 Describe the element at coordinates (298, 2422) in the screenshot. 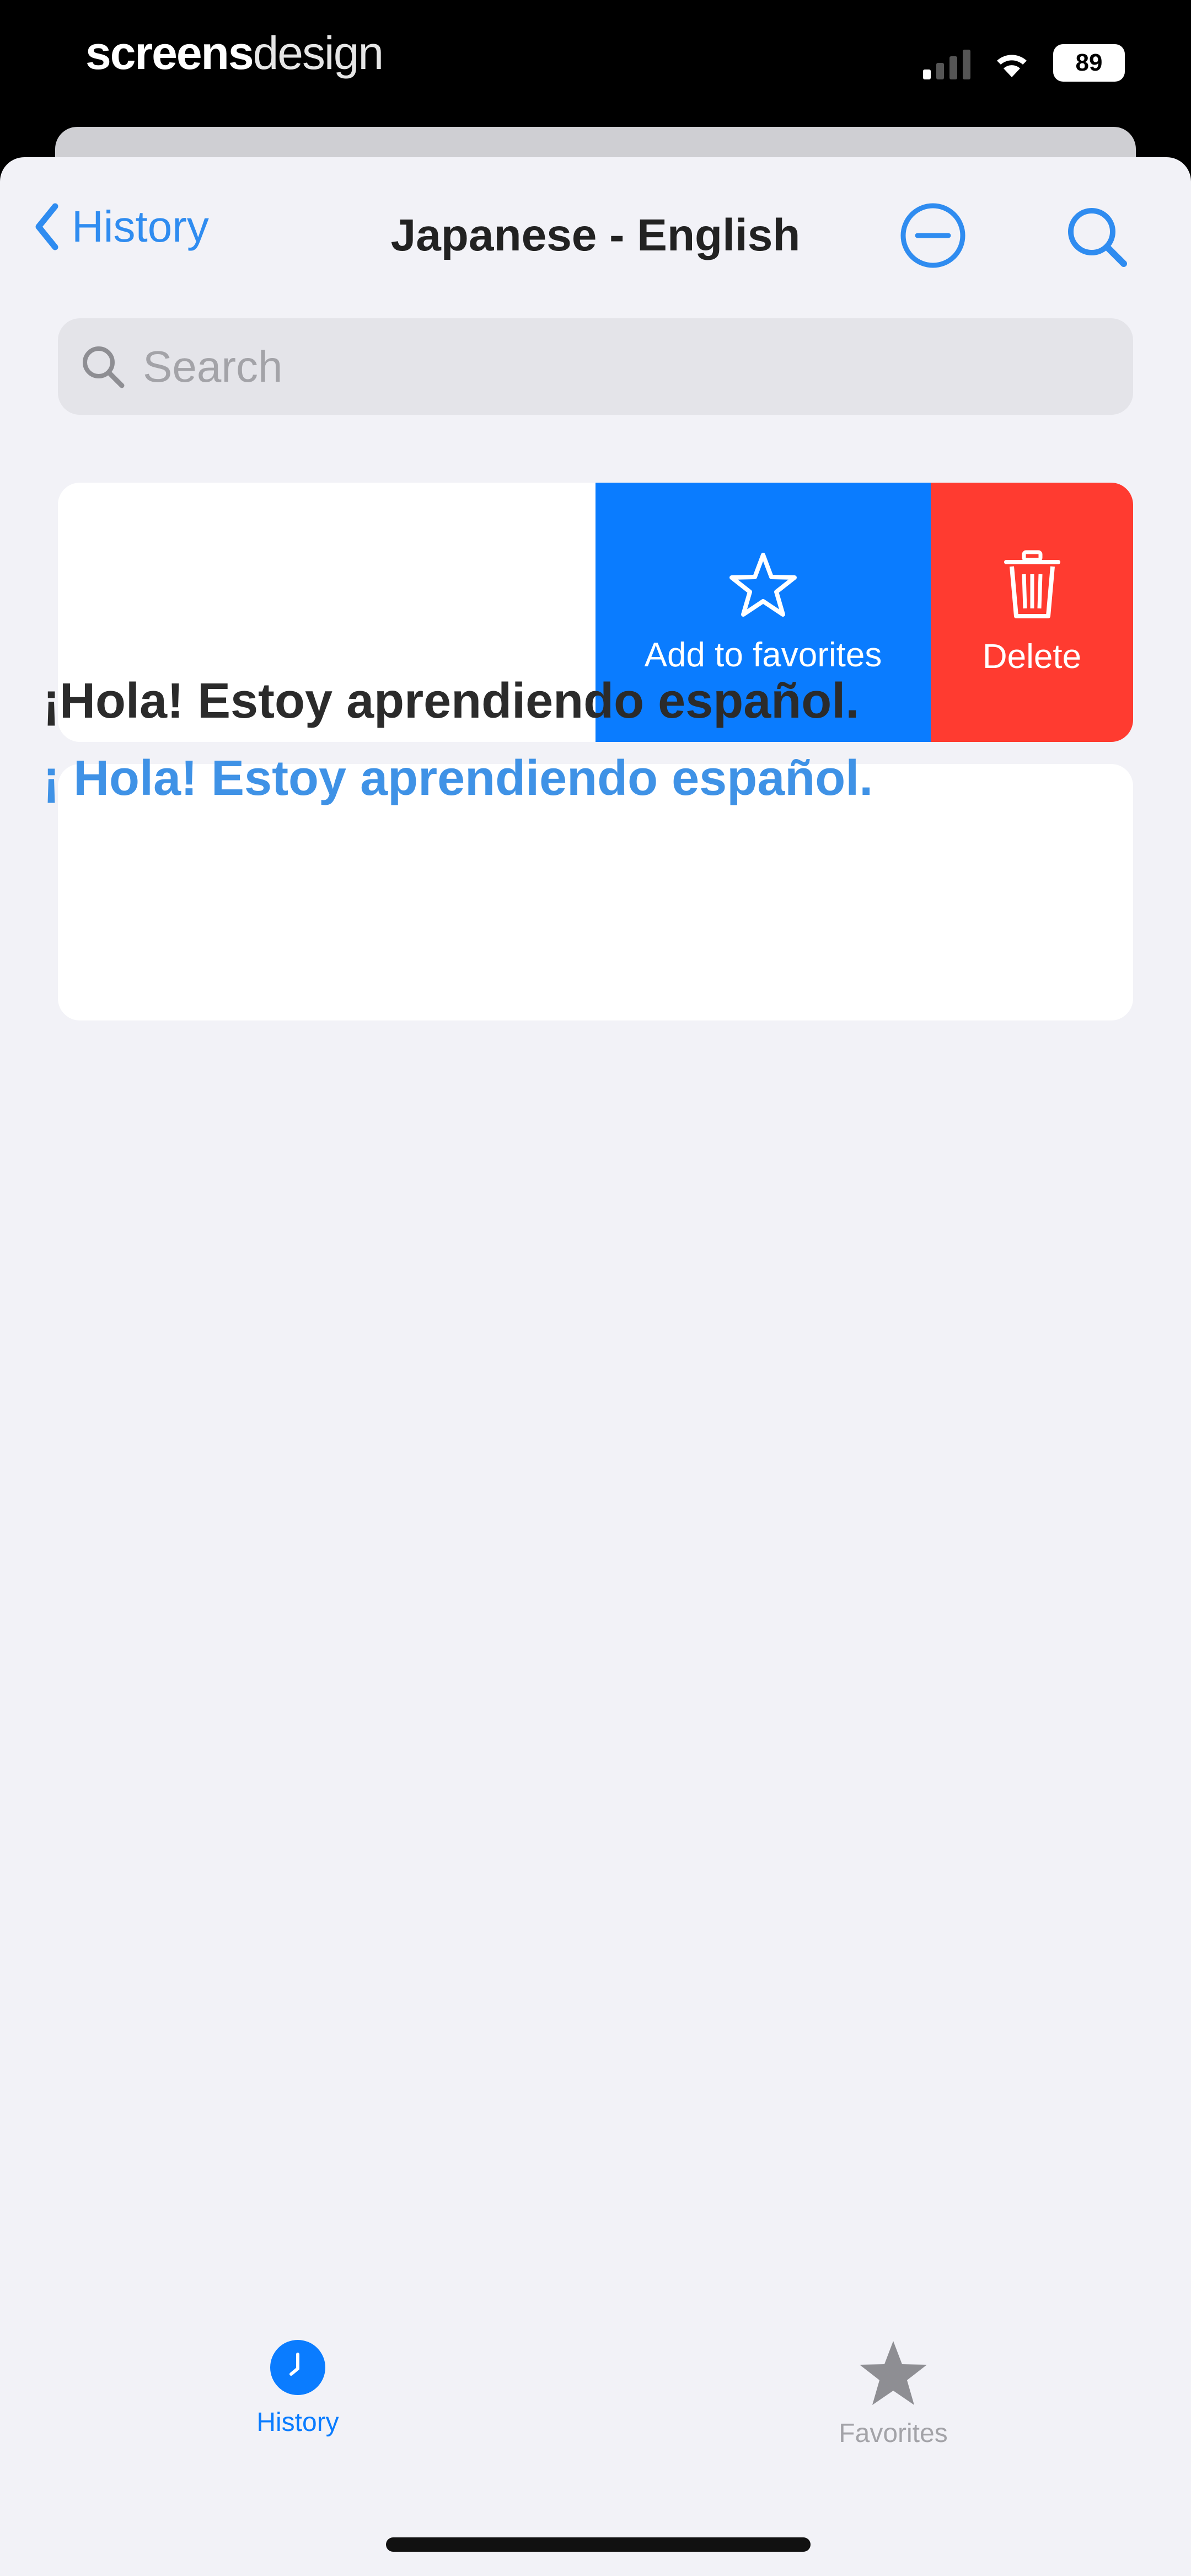

I see `tab-history-label: History` at that location.